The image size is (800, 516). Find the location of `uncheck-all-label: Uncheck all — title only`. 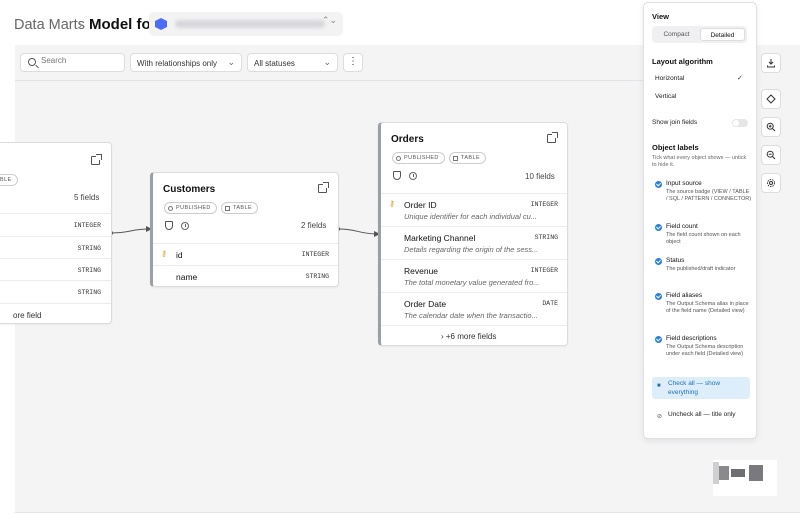

uncheck-all-label: Uncheck all — title only is located at coordinates (702, 414).